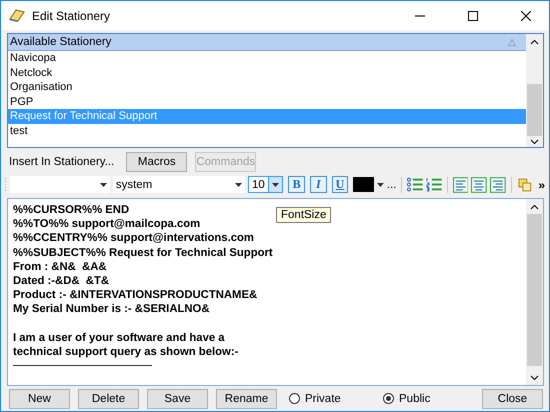  Describe the element at coordinates (72, 15) in the screenshot. I see `window-title: Edit Stationery` at that location.